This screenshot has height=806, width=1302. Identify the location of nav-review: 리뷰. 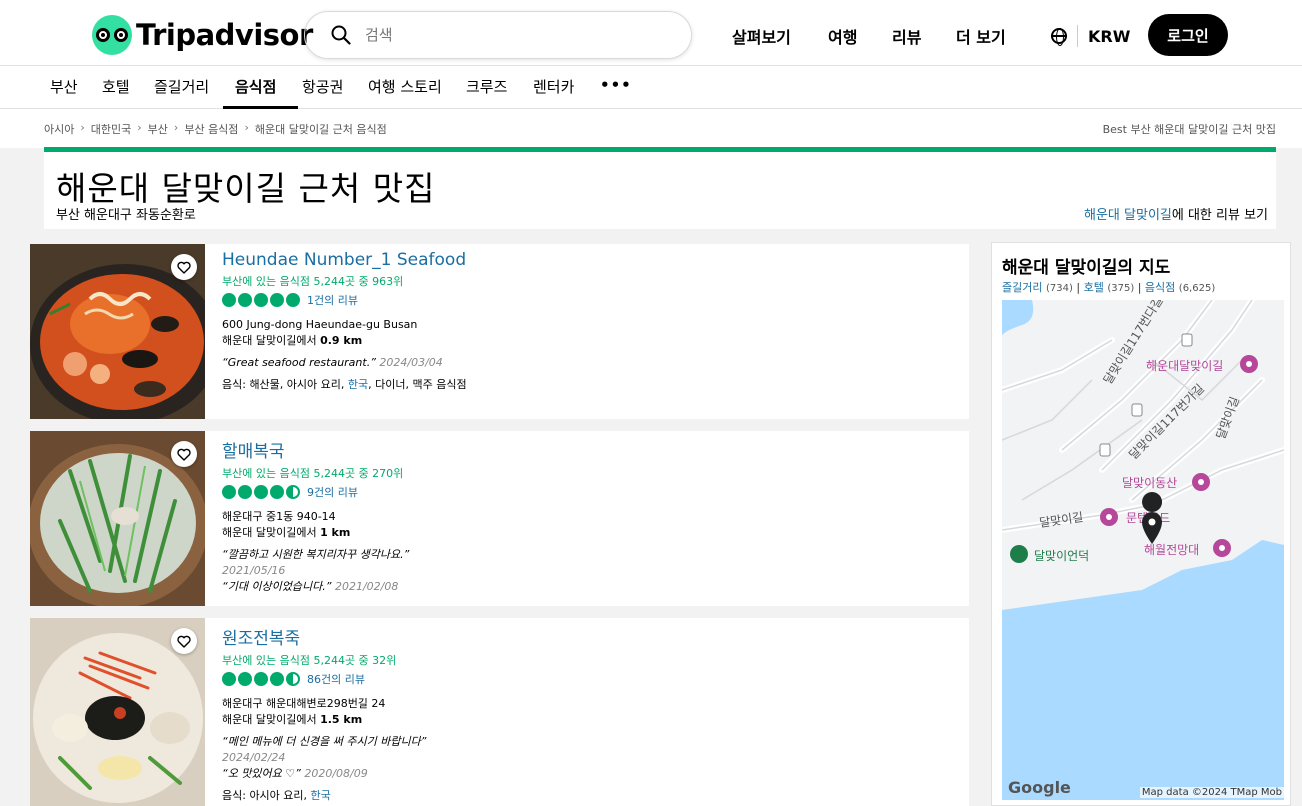
(924, 36).